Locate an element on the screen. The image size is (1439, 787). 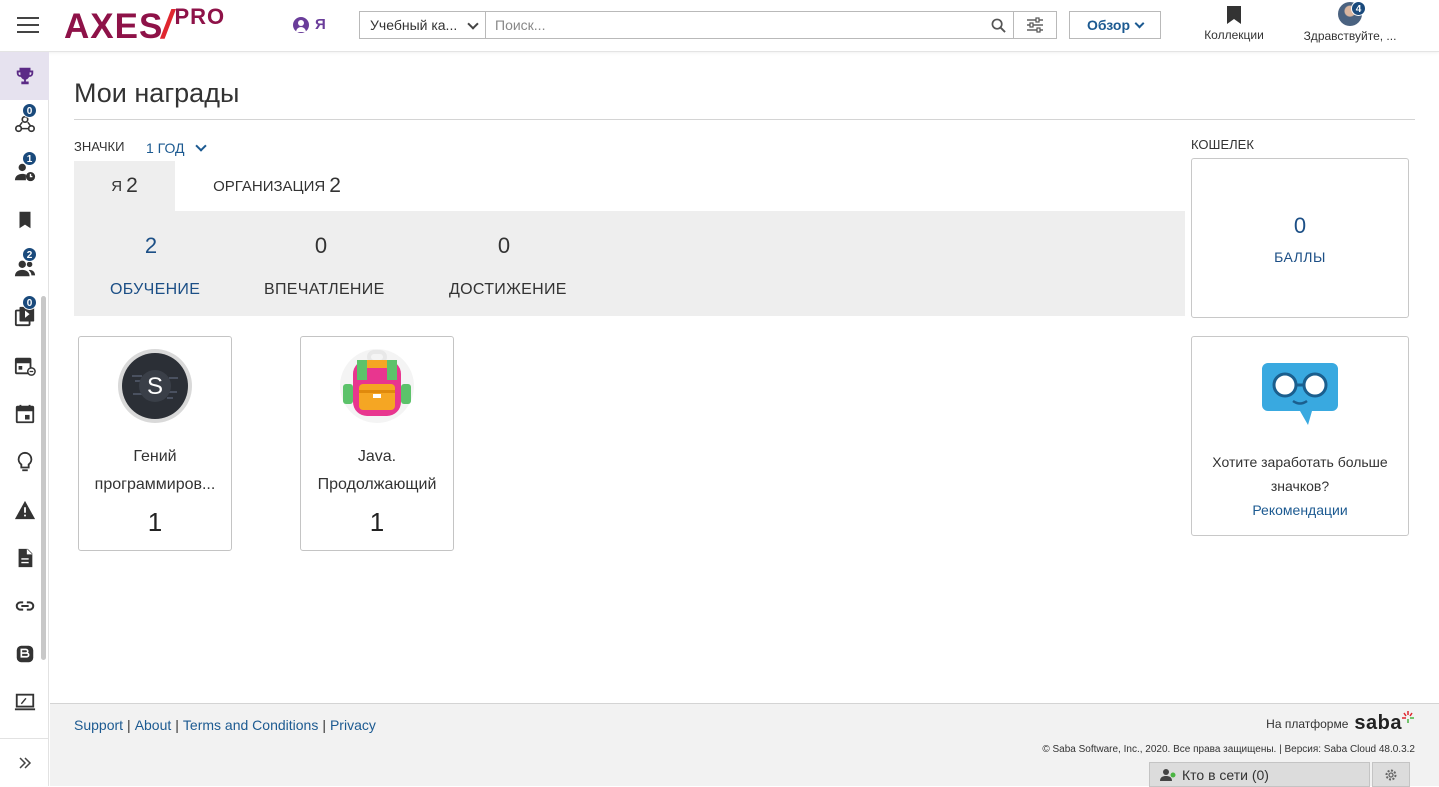
recommendations-link: Рекомендации is located at coordinates (1300, 510).